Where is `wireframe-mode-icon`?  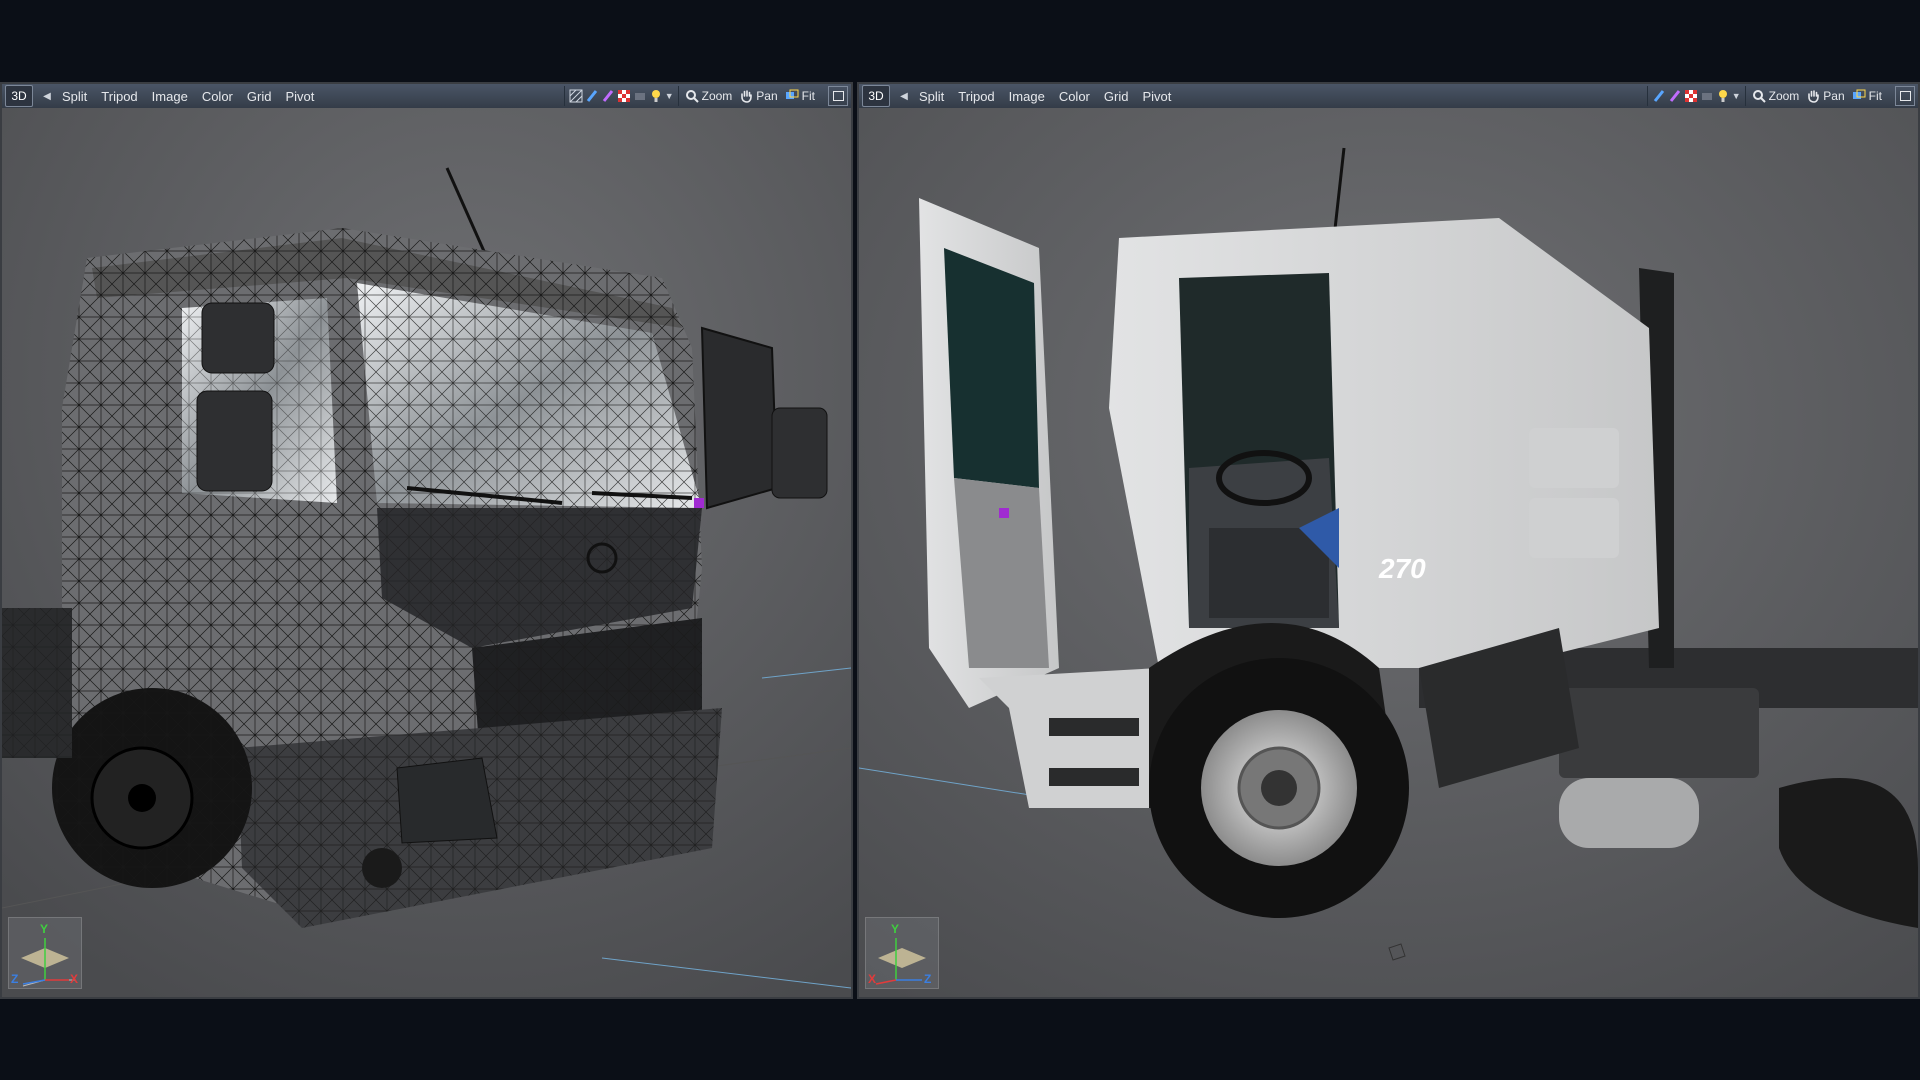 wireframe-mode-icon is located at coordinates (576, 96).